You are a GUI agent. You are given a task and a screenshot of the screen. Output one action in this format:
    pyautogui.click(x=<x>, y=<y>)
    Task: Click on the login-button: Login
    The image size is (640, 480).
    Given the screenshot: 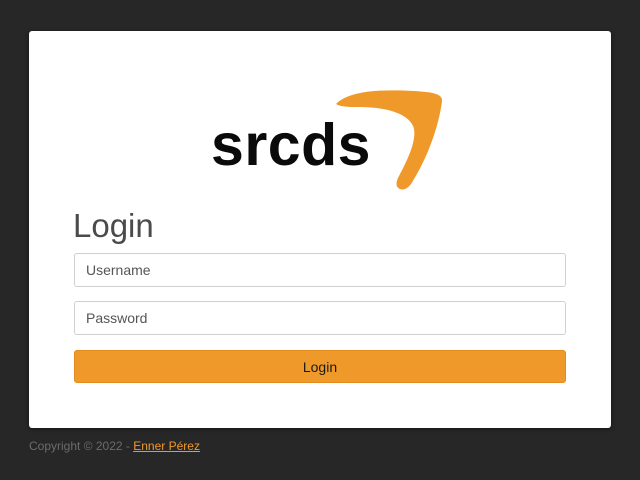 What is the action you would take?
    pyautogui.click(x=320, y=366)
    